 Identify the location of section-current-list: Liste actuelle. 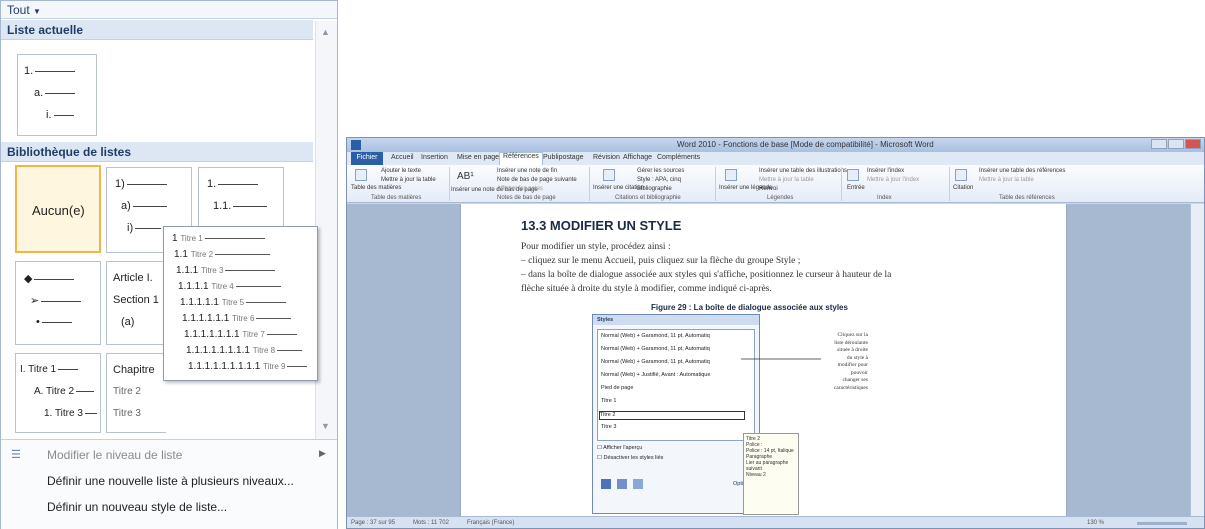
(157, 30).